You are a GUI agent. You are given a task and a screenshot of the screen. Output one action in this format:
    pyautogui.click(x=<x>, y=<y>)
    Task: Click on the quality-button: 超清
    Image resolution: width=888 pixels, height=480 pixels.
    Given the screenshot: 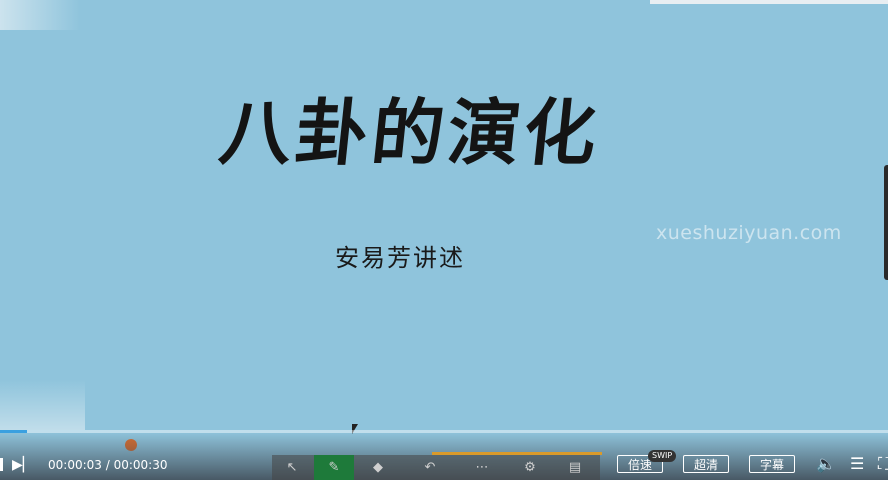 What is the action you would take?
    pyautogui.click(x=706, y=464)
    